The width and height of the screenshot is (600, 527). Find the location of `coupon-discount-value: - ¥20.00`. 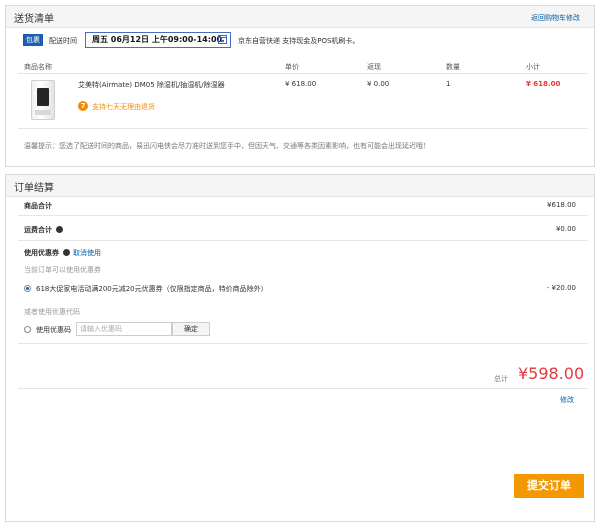

coupon-discount-value: - ¥20.00 is located at coordinates (561, 288).